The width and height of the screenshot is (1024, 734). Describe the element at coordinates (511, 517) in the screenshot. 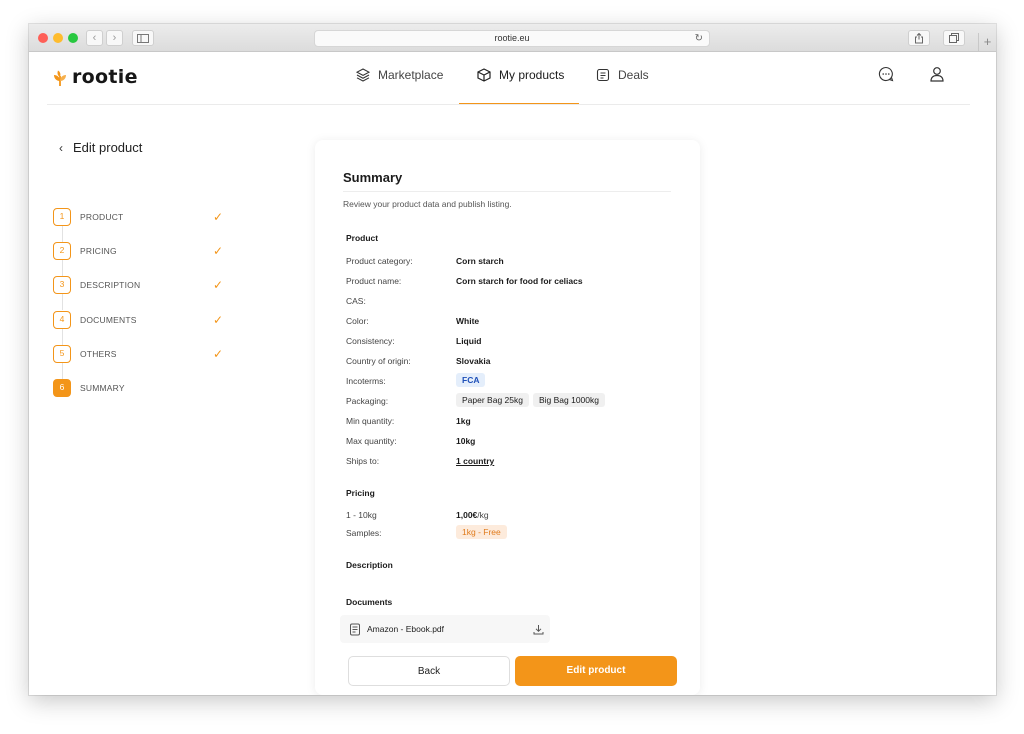

I see `row-price-range: 1 - 10kg 1,00€/kg` at that location.